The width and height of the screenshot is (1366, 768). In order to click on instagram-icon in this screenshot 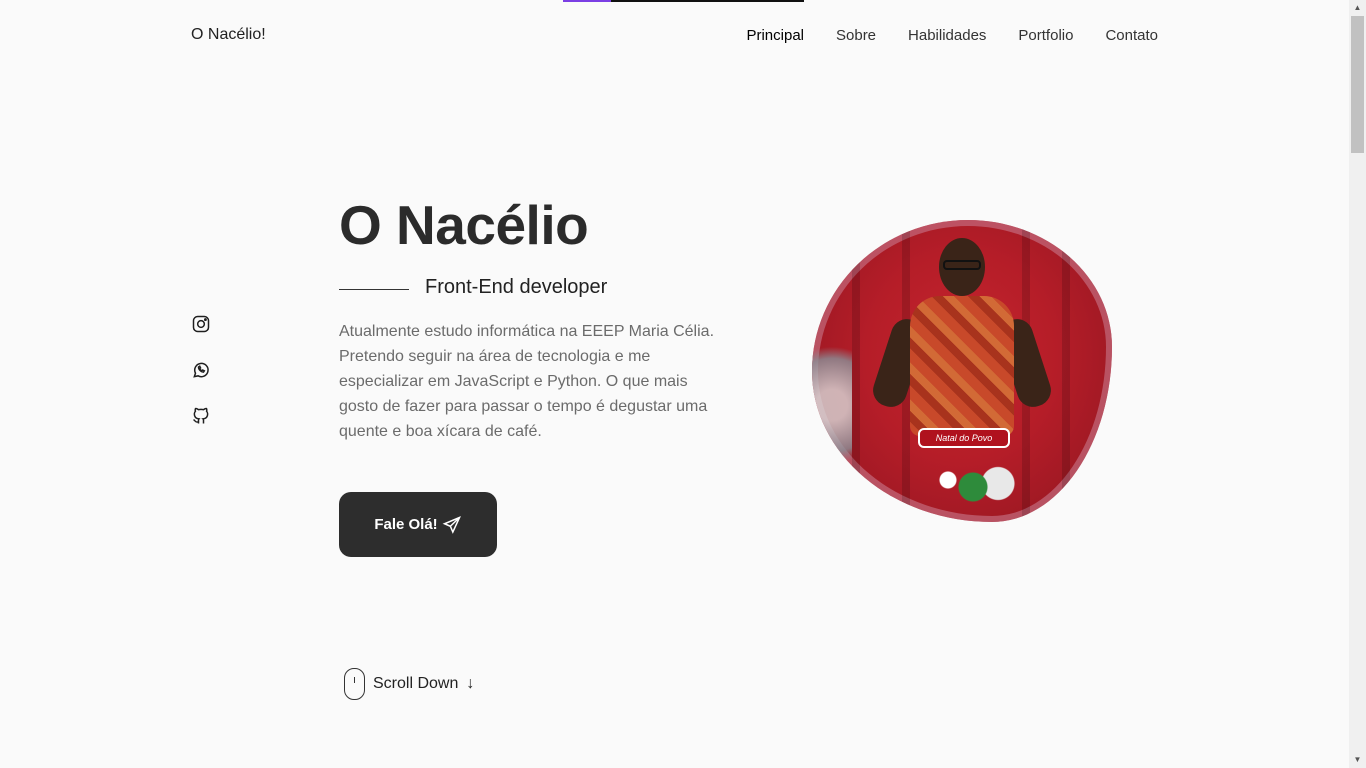, I will do `click(201, 324)`.